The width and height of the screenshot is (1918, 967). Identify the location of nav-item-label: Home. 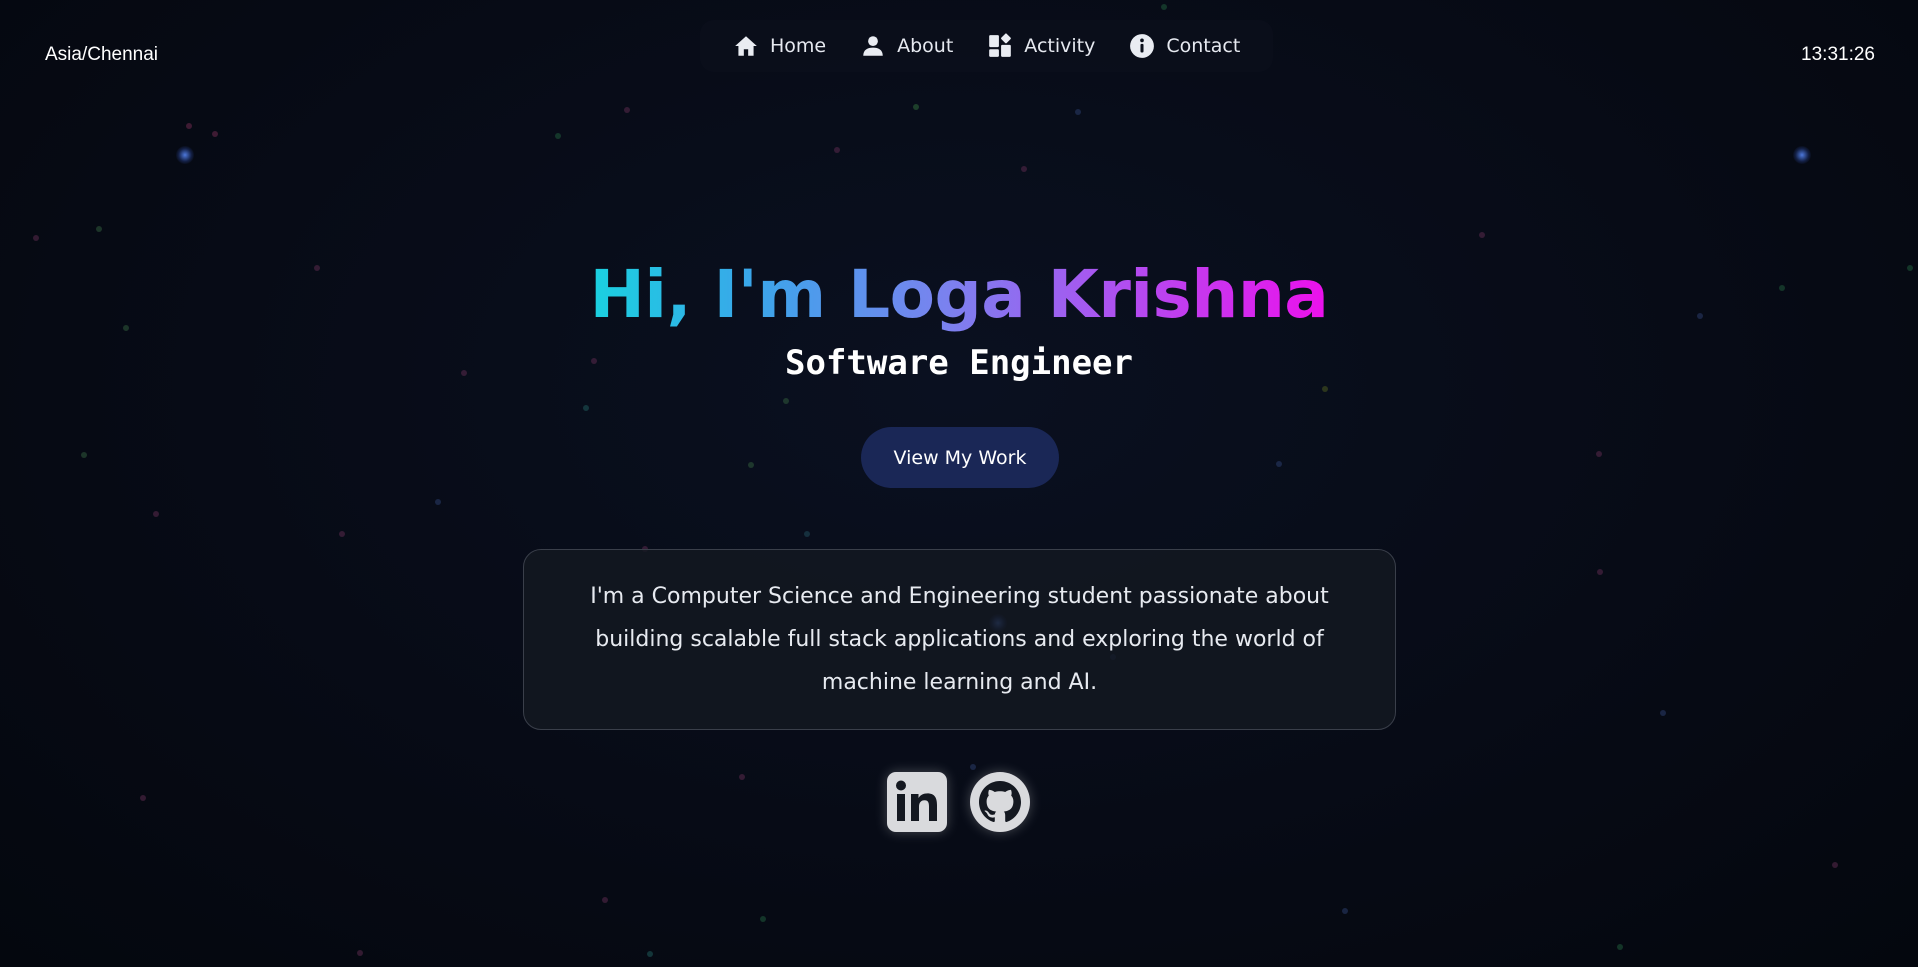
(798, 46).